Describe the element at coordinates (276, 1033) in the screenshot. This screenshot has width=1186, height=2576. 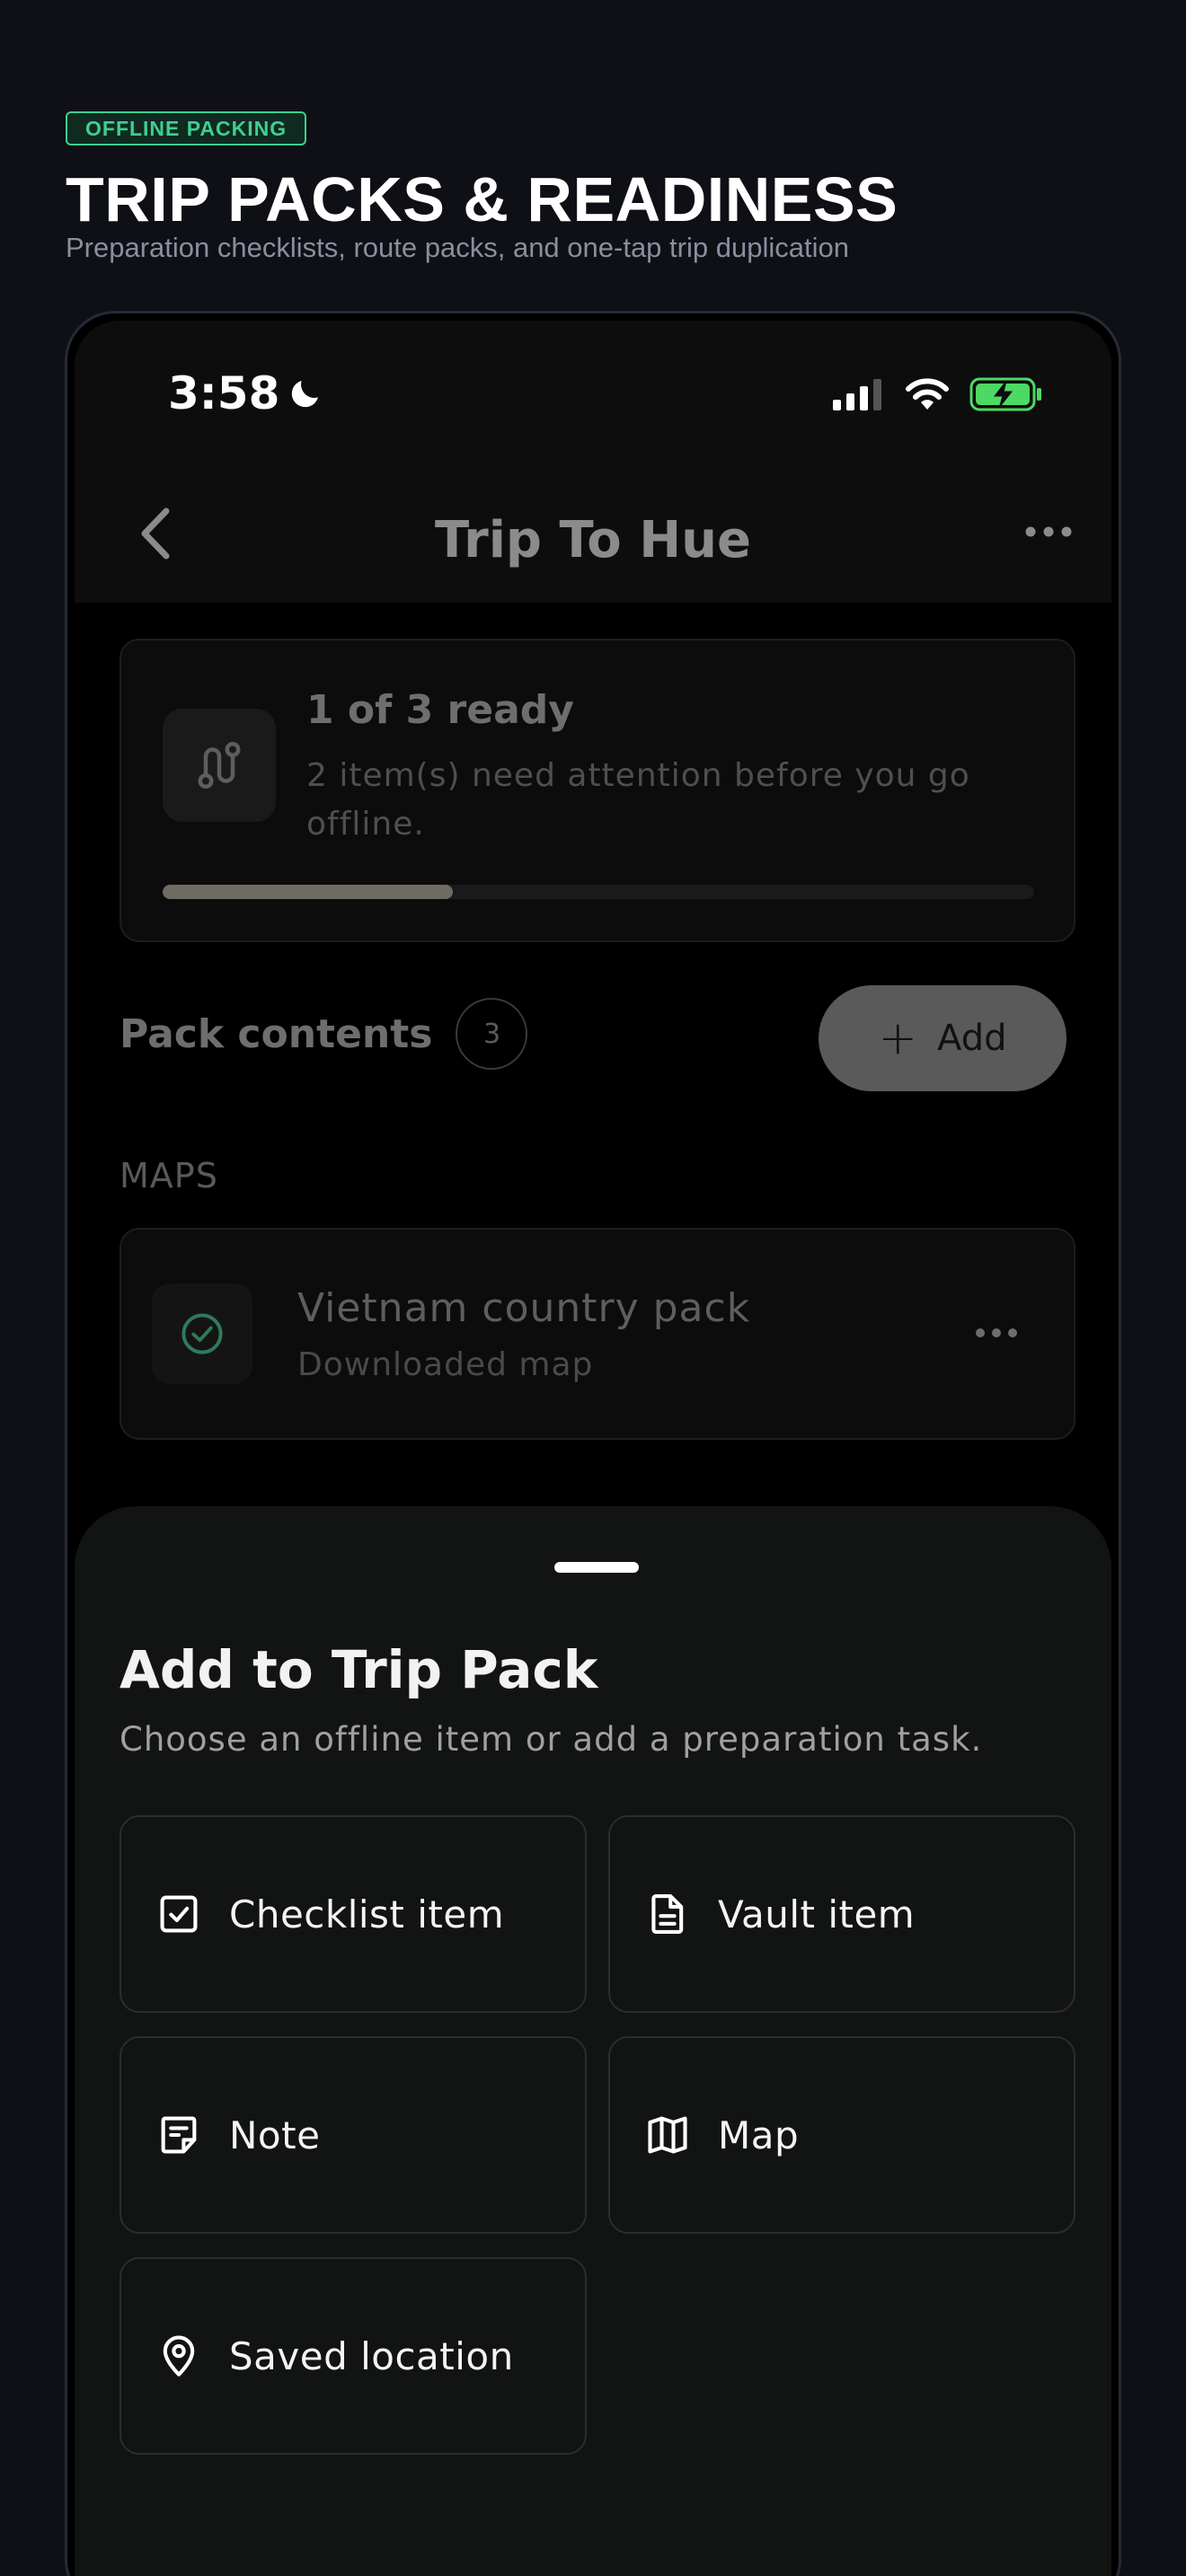
I see `pack-contents-label: Pack contents` at that location.